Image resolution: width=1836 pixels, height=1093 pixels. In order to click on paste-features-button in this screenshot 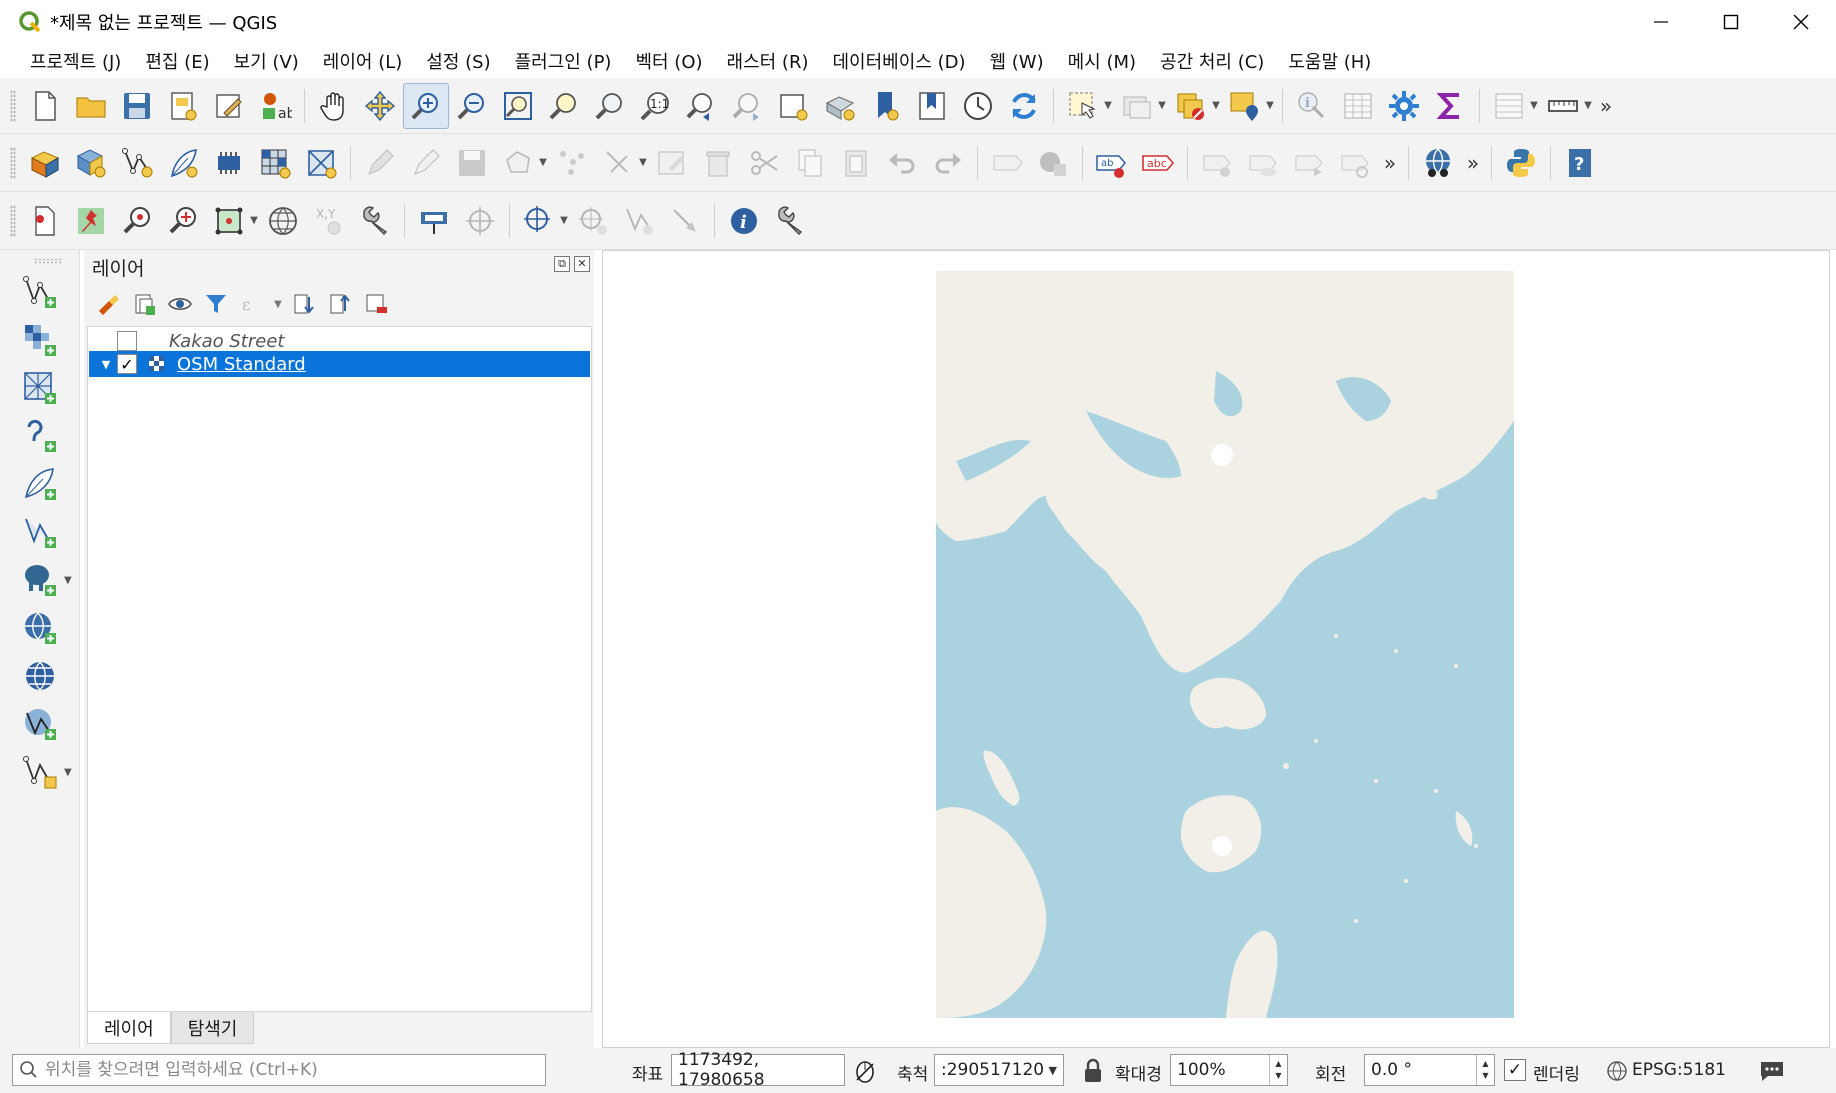, I will do `click(856, 163)`.